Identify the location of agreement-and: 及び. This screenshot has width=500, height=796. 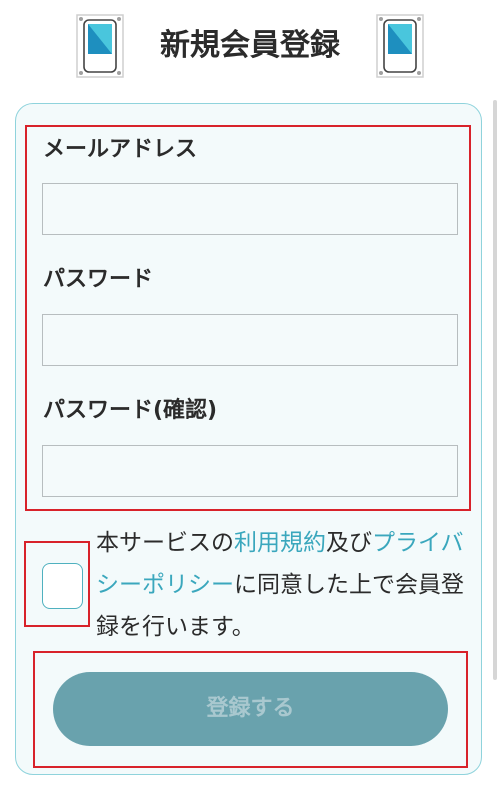
(349, 543).